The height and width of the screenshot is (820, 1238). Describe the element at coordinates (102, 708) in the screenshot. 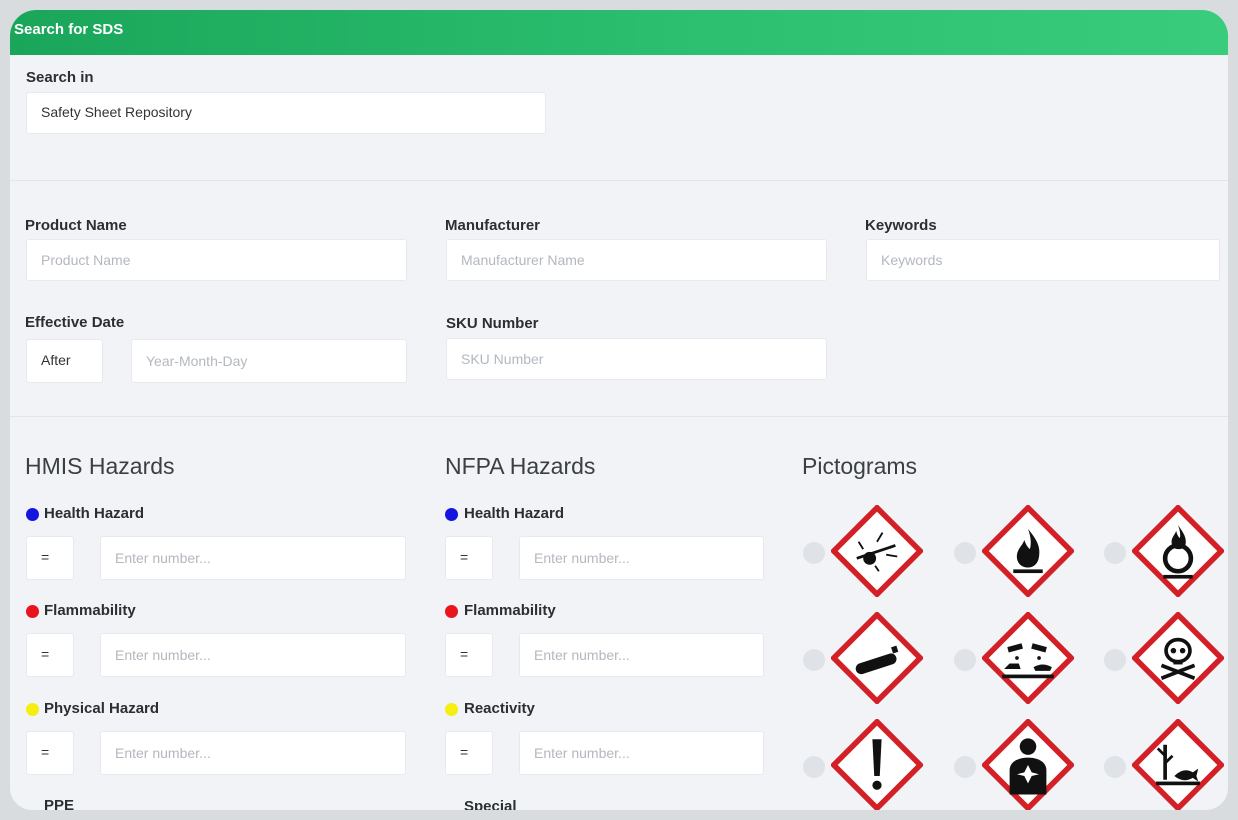

I see `hmis-physical-hazard-label: Physical Hazard` at that location.